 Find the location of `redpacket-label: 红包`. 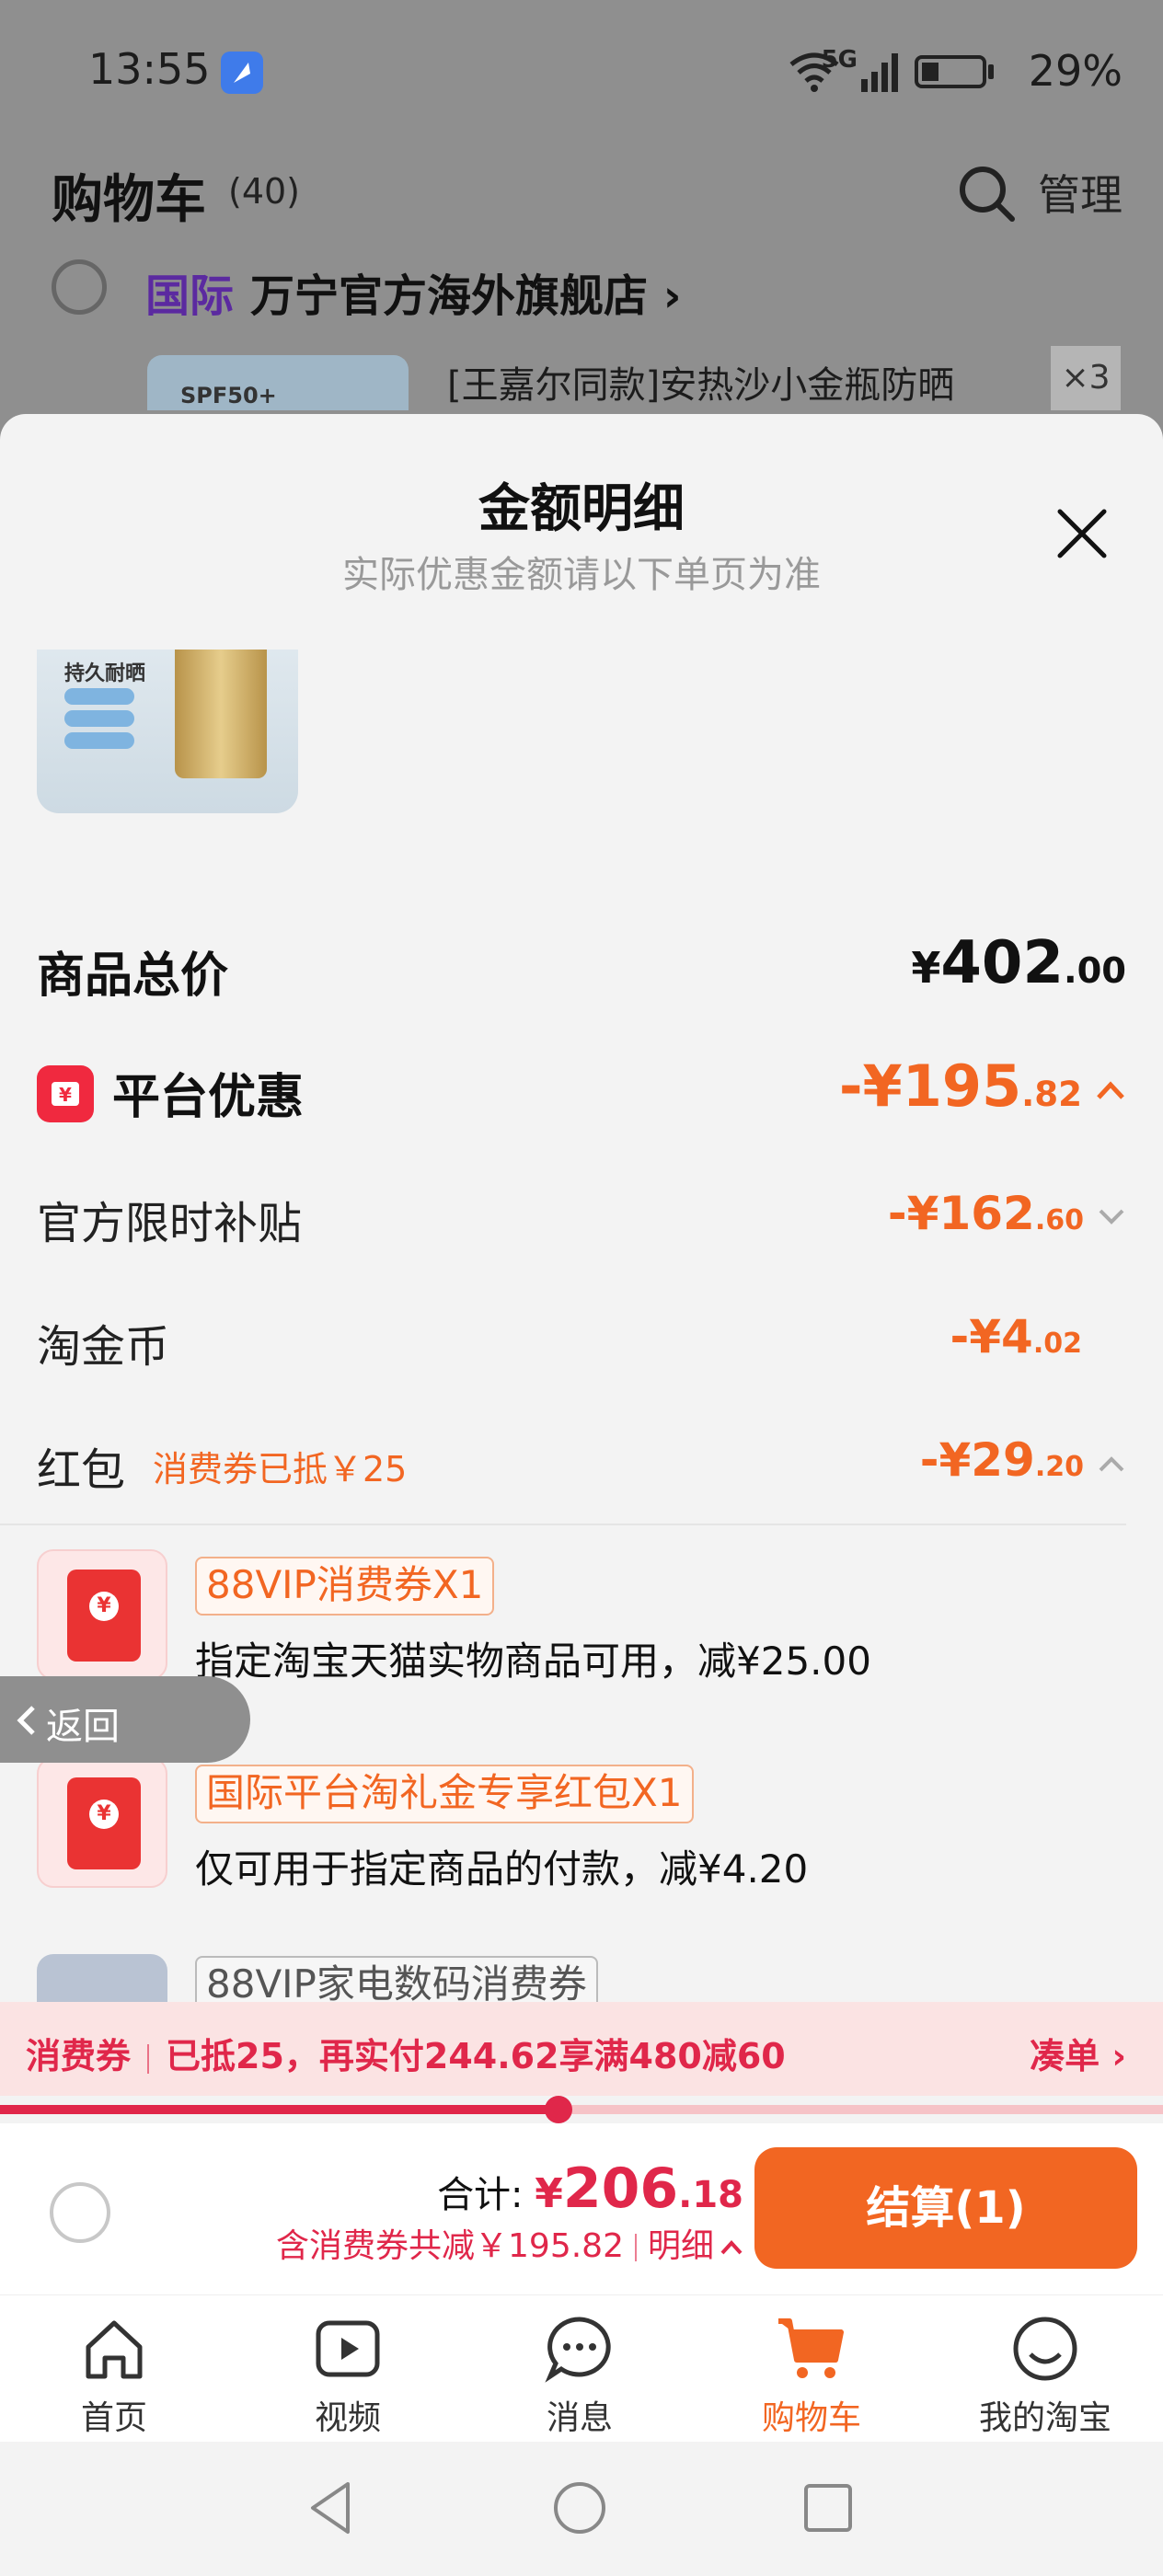

redpacket-label: 红包 is located at coordinates (82, 1470).